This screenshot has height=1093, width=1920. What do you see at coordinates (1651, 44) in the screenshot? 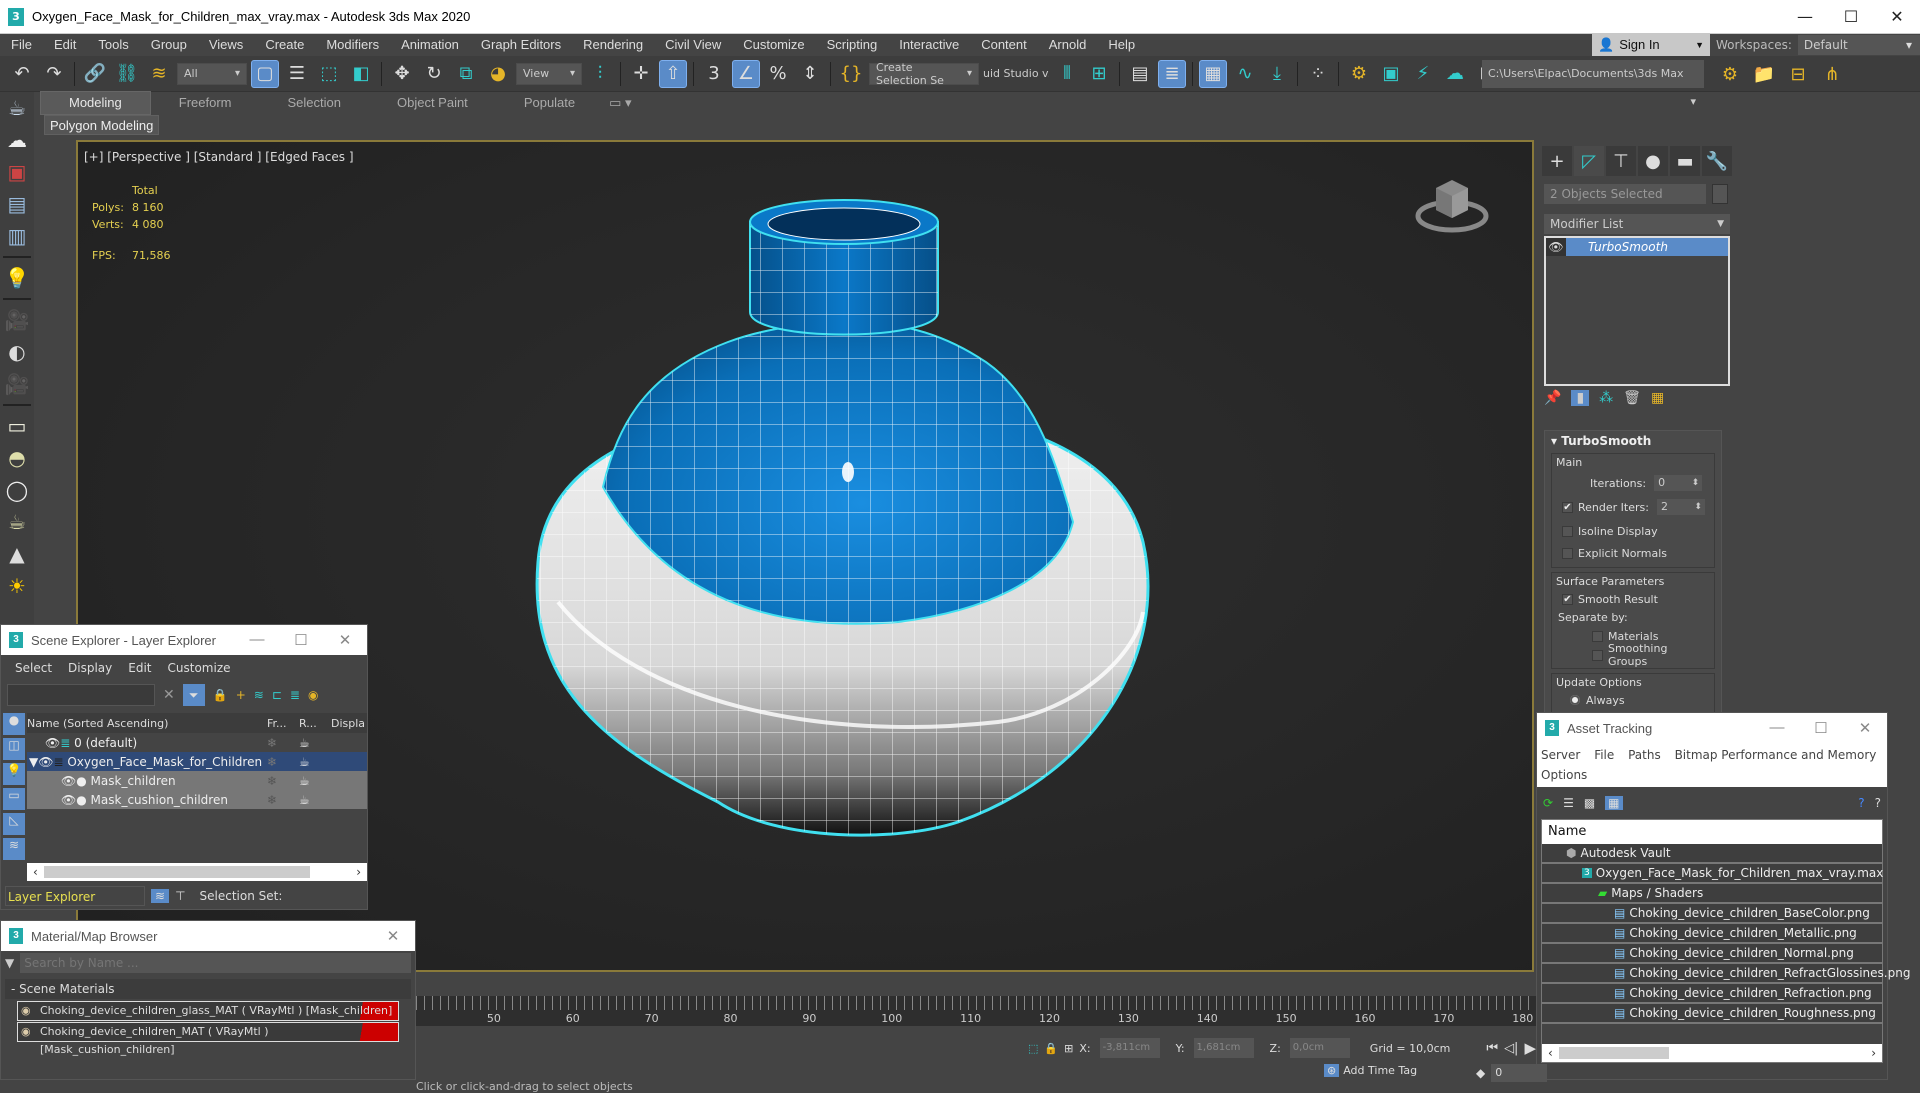
I see `sign-in-button: 👤 Sign In ▼` at bounding box center [1651, 44].